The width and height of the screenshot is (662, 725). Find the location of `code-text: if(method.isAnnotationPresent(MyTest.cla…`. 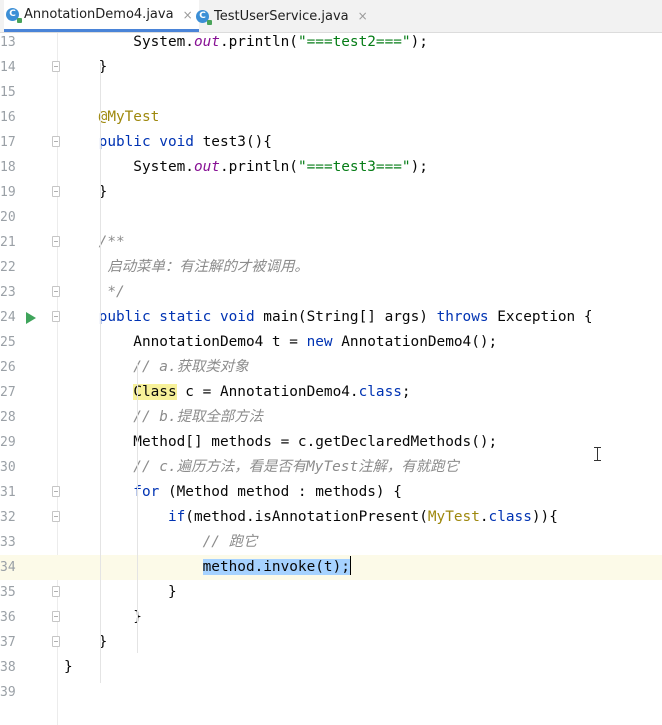

code-text: if(method.isAnnotationPresent(MyTest.cla… is located at coordinates (311, 517).